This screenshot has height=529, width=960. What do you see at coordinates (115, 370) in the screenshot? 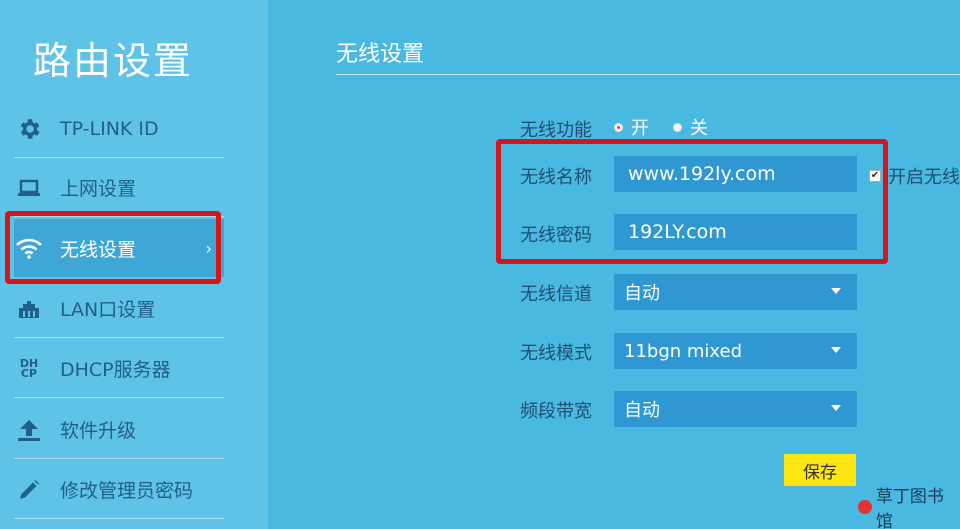
I see `sidebar-item-label: DHCP服务器` at bounding box center [115, 370].